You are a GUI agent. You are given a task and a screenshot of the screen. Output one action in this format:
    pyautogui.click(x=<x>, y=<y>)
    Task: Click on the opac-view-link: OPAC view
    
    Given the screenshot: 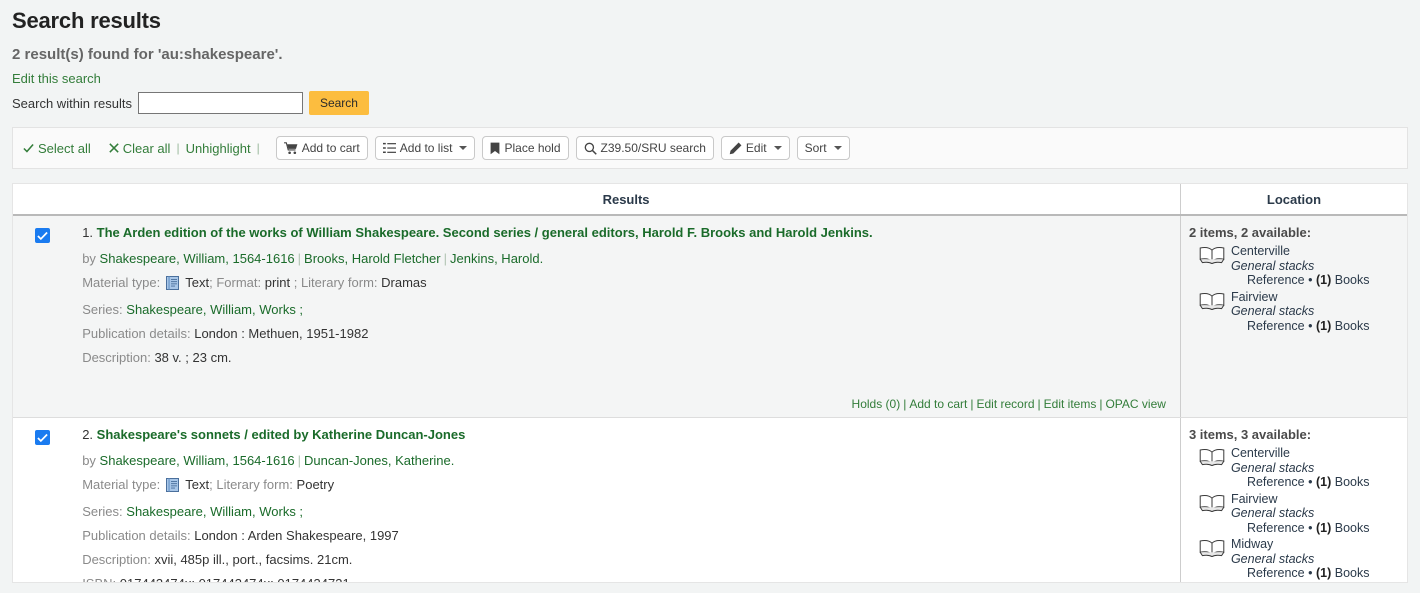 What is the action you would take?
    pyautogui.click(x=1135, y=404)
    